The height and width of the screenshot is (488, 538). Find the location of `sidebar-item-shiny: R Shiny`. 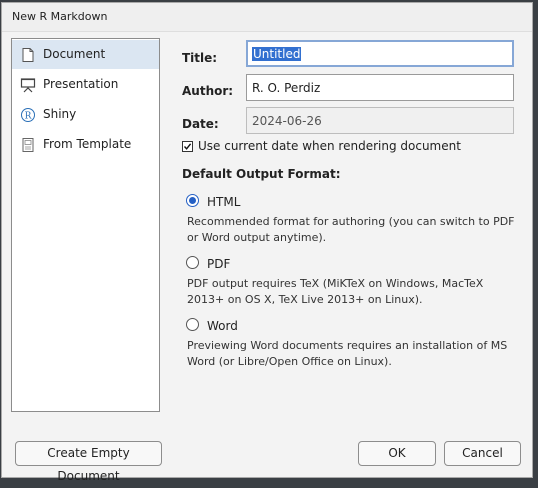

sidebar-item-shiny: R Shiny is located at coordinates (85, 114).